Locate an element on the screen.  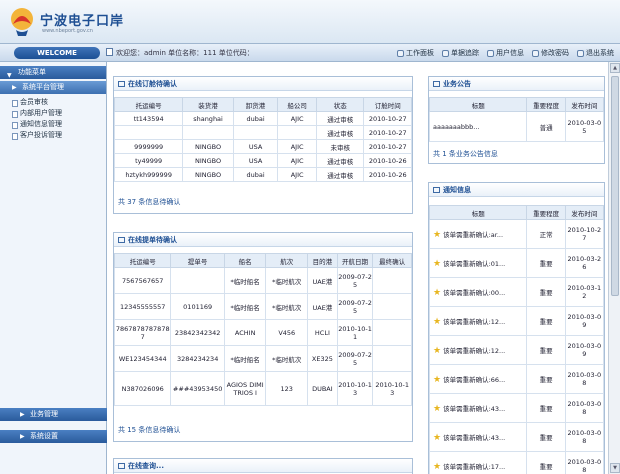
cell: *临时船名 is located at coordinates (245, 306).